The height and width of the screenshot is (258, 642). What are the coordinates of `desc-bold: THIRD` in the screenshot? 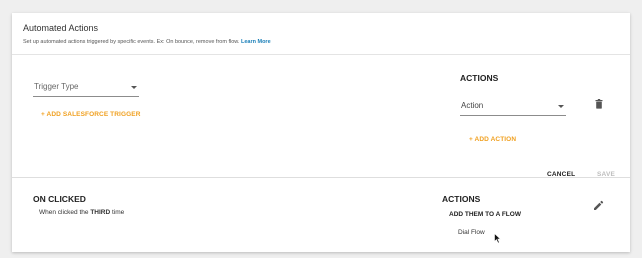 It's located at (100, 212).